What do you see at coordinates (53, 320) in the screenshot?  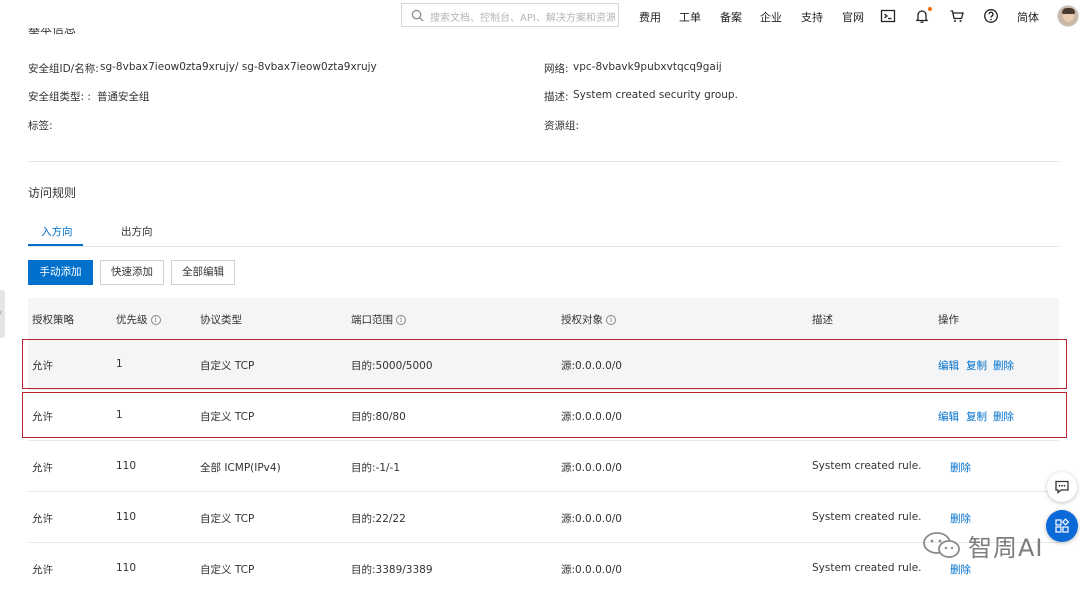 I see `col-policy: 授权策略` at bounding box center [53, 320].